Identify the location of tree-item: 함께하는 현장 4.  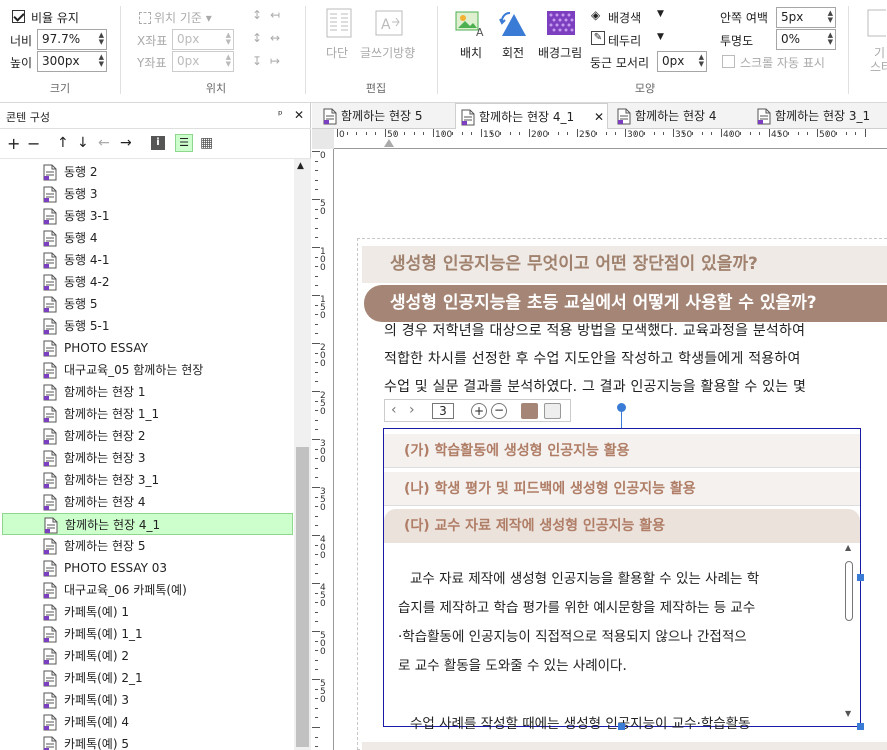
(167, 502).